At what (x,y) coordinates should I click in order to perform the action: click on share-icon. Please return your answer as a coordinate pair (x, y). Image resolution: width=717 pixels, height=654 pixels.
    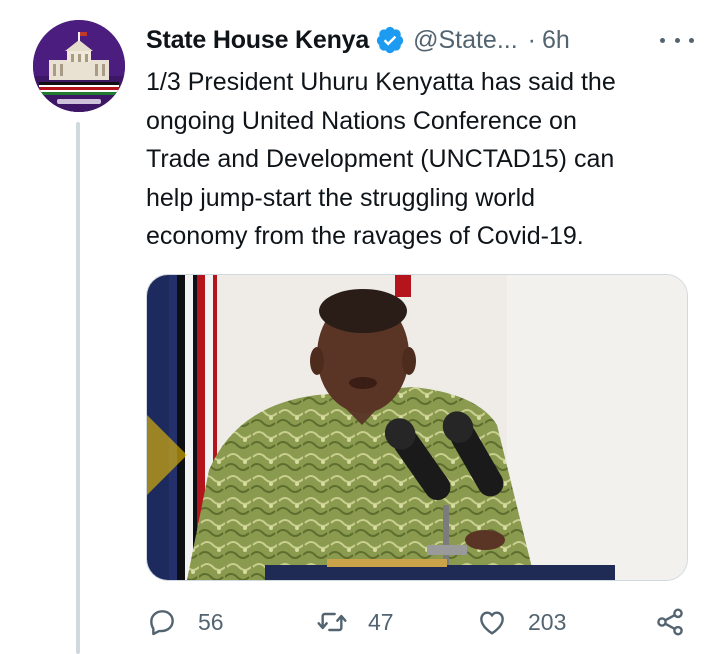
    Looking at the image, I should click on (670, 622).